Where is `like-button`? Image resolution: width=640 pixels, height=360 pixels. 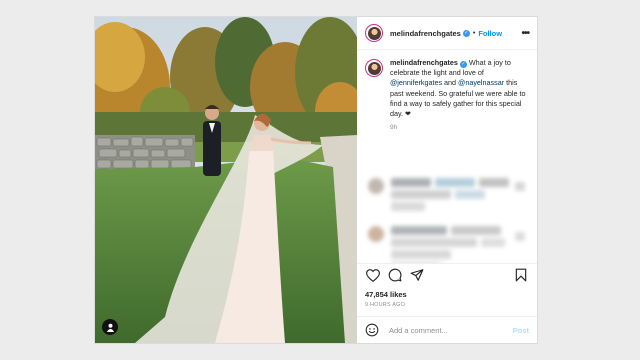
like-button is located at coordinates (373, 275).